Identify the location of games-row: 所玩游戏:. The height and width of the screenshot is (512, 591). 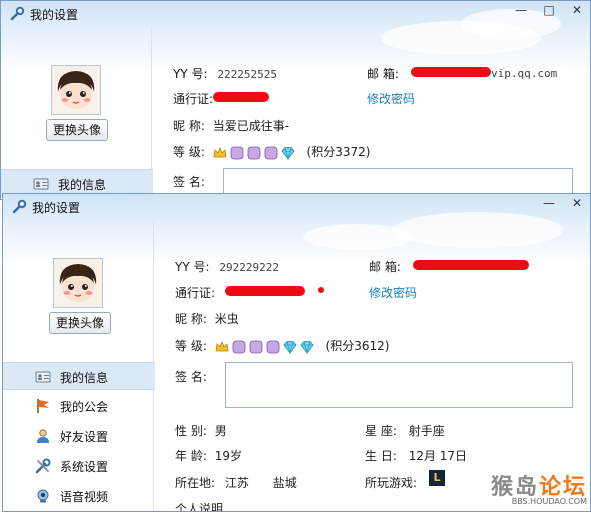
(391, 482).